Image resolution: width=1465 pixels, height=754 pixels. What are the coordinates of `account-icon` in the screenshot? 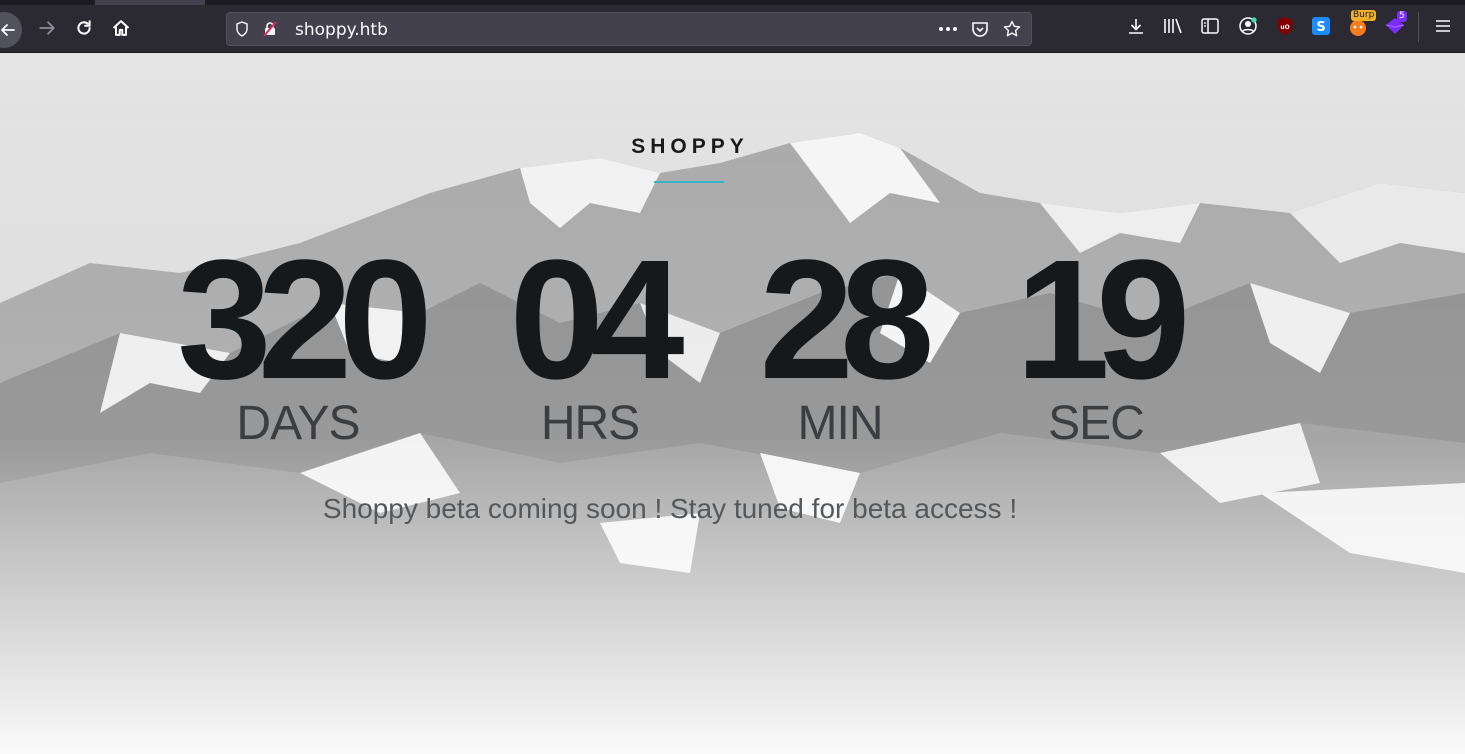 It's located at (1248, 26).